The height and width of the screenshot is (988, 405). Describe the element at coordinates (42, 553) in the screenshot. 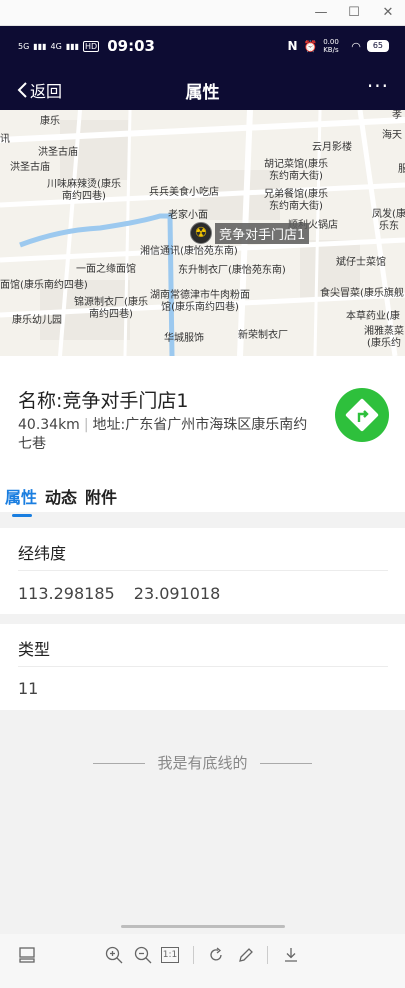

I see `property-title: 经纬度` at that location.